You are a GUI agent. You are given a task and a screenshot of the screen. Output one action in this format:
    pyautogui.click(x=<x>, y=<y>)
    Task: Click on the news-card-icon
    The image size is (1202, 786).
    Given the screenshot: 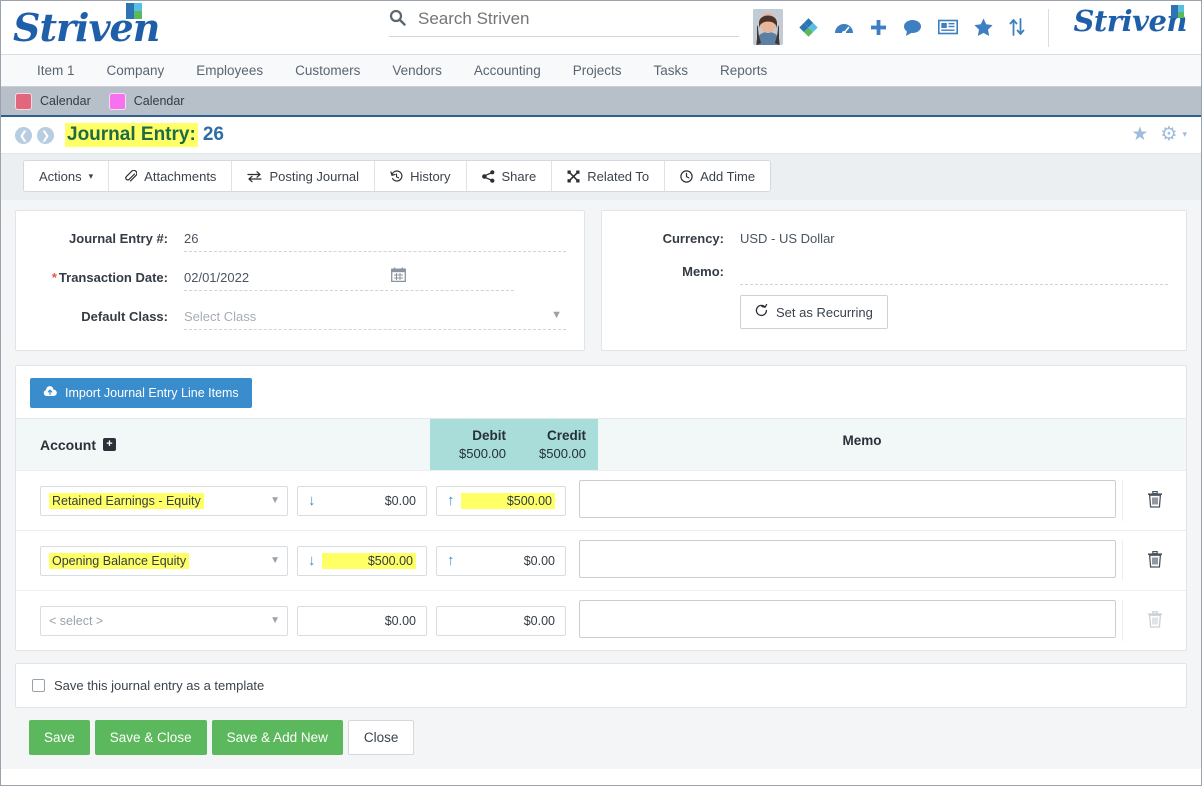 What is the action you would take?
    pyautogui.click(x=948, y=27)
    